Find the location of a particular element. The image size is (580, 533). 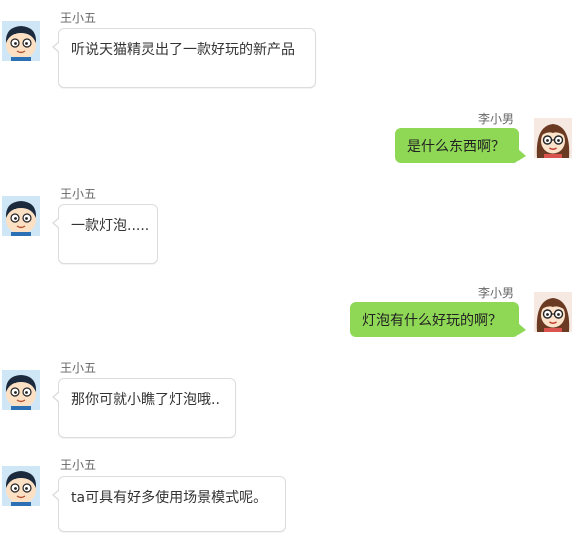

message-bubble: ta可具有好多使用场景模式呢。 is located at coordinates (169, 504).